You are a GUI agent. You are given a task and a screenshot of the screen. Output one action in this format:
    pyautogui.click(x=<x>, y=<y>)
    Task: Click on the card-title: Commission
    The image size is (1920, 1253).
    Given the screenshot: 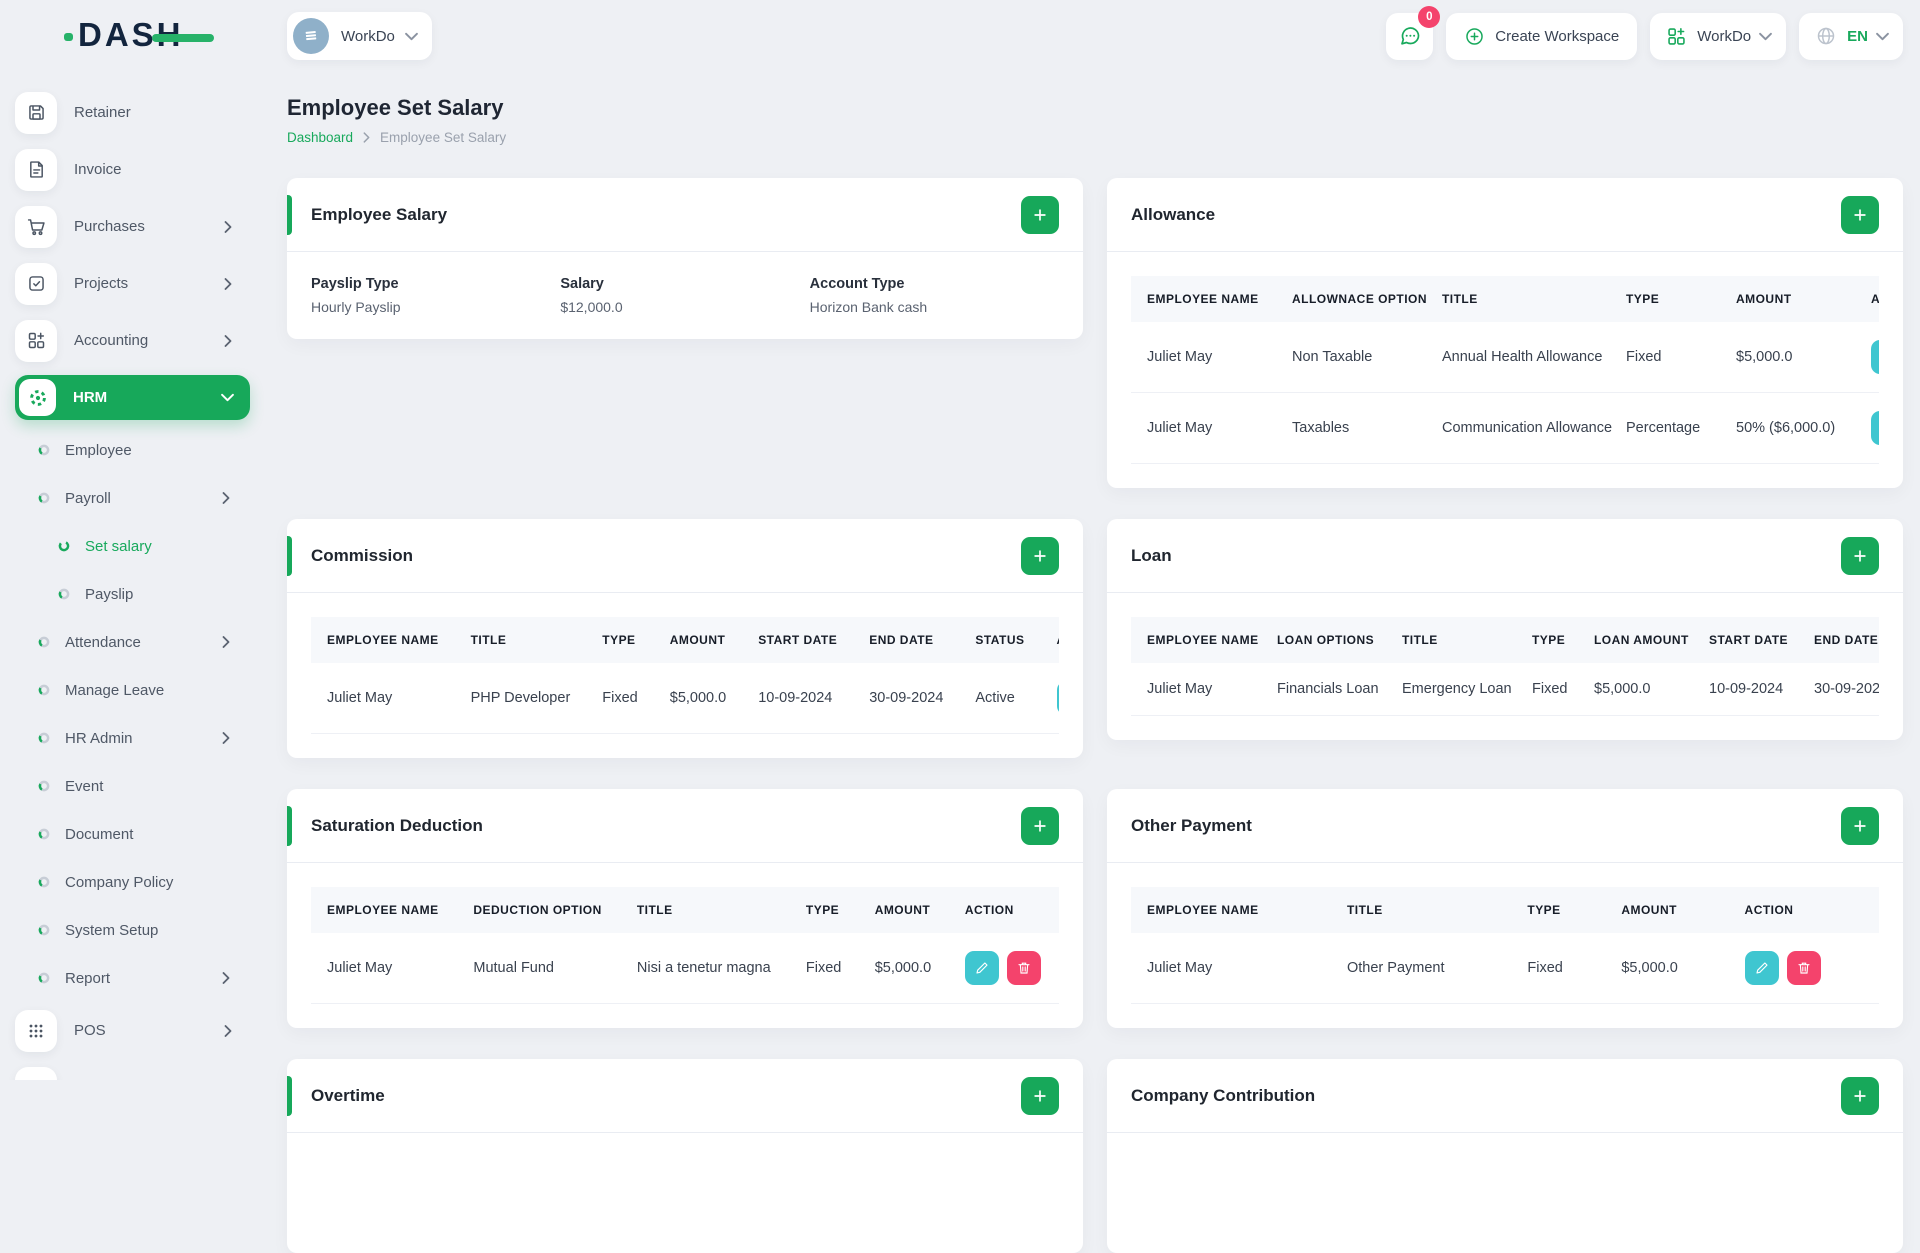 What is the action you would take?
    pyautogui.click(x=362, y=556)
    